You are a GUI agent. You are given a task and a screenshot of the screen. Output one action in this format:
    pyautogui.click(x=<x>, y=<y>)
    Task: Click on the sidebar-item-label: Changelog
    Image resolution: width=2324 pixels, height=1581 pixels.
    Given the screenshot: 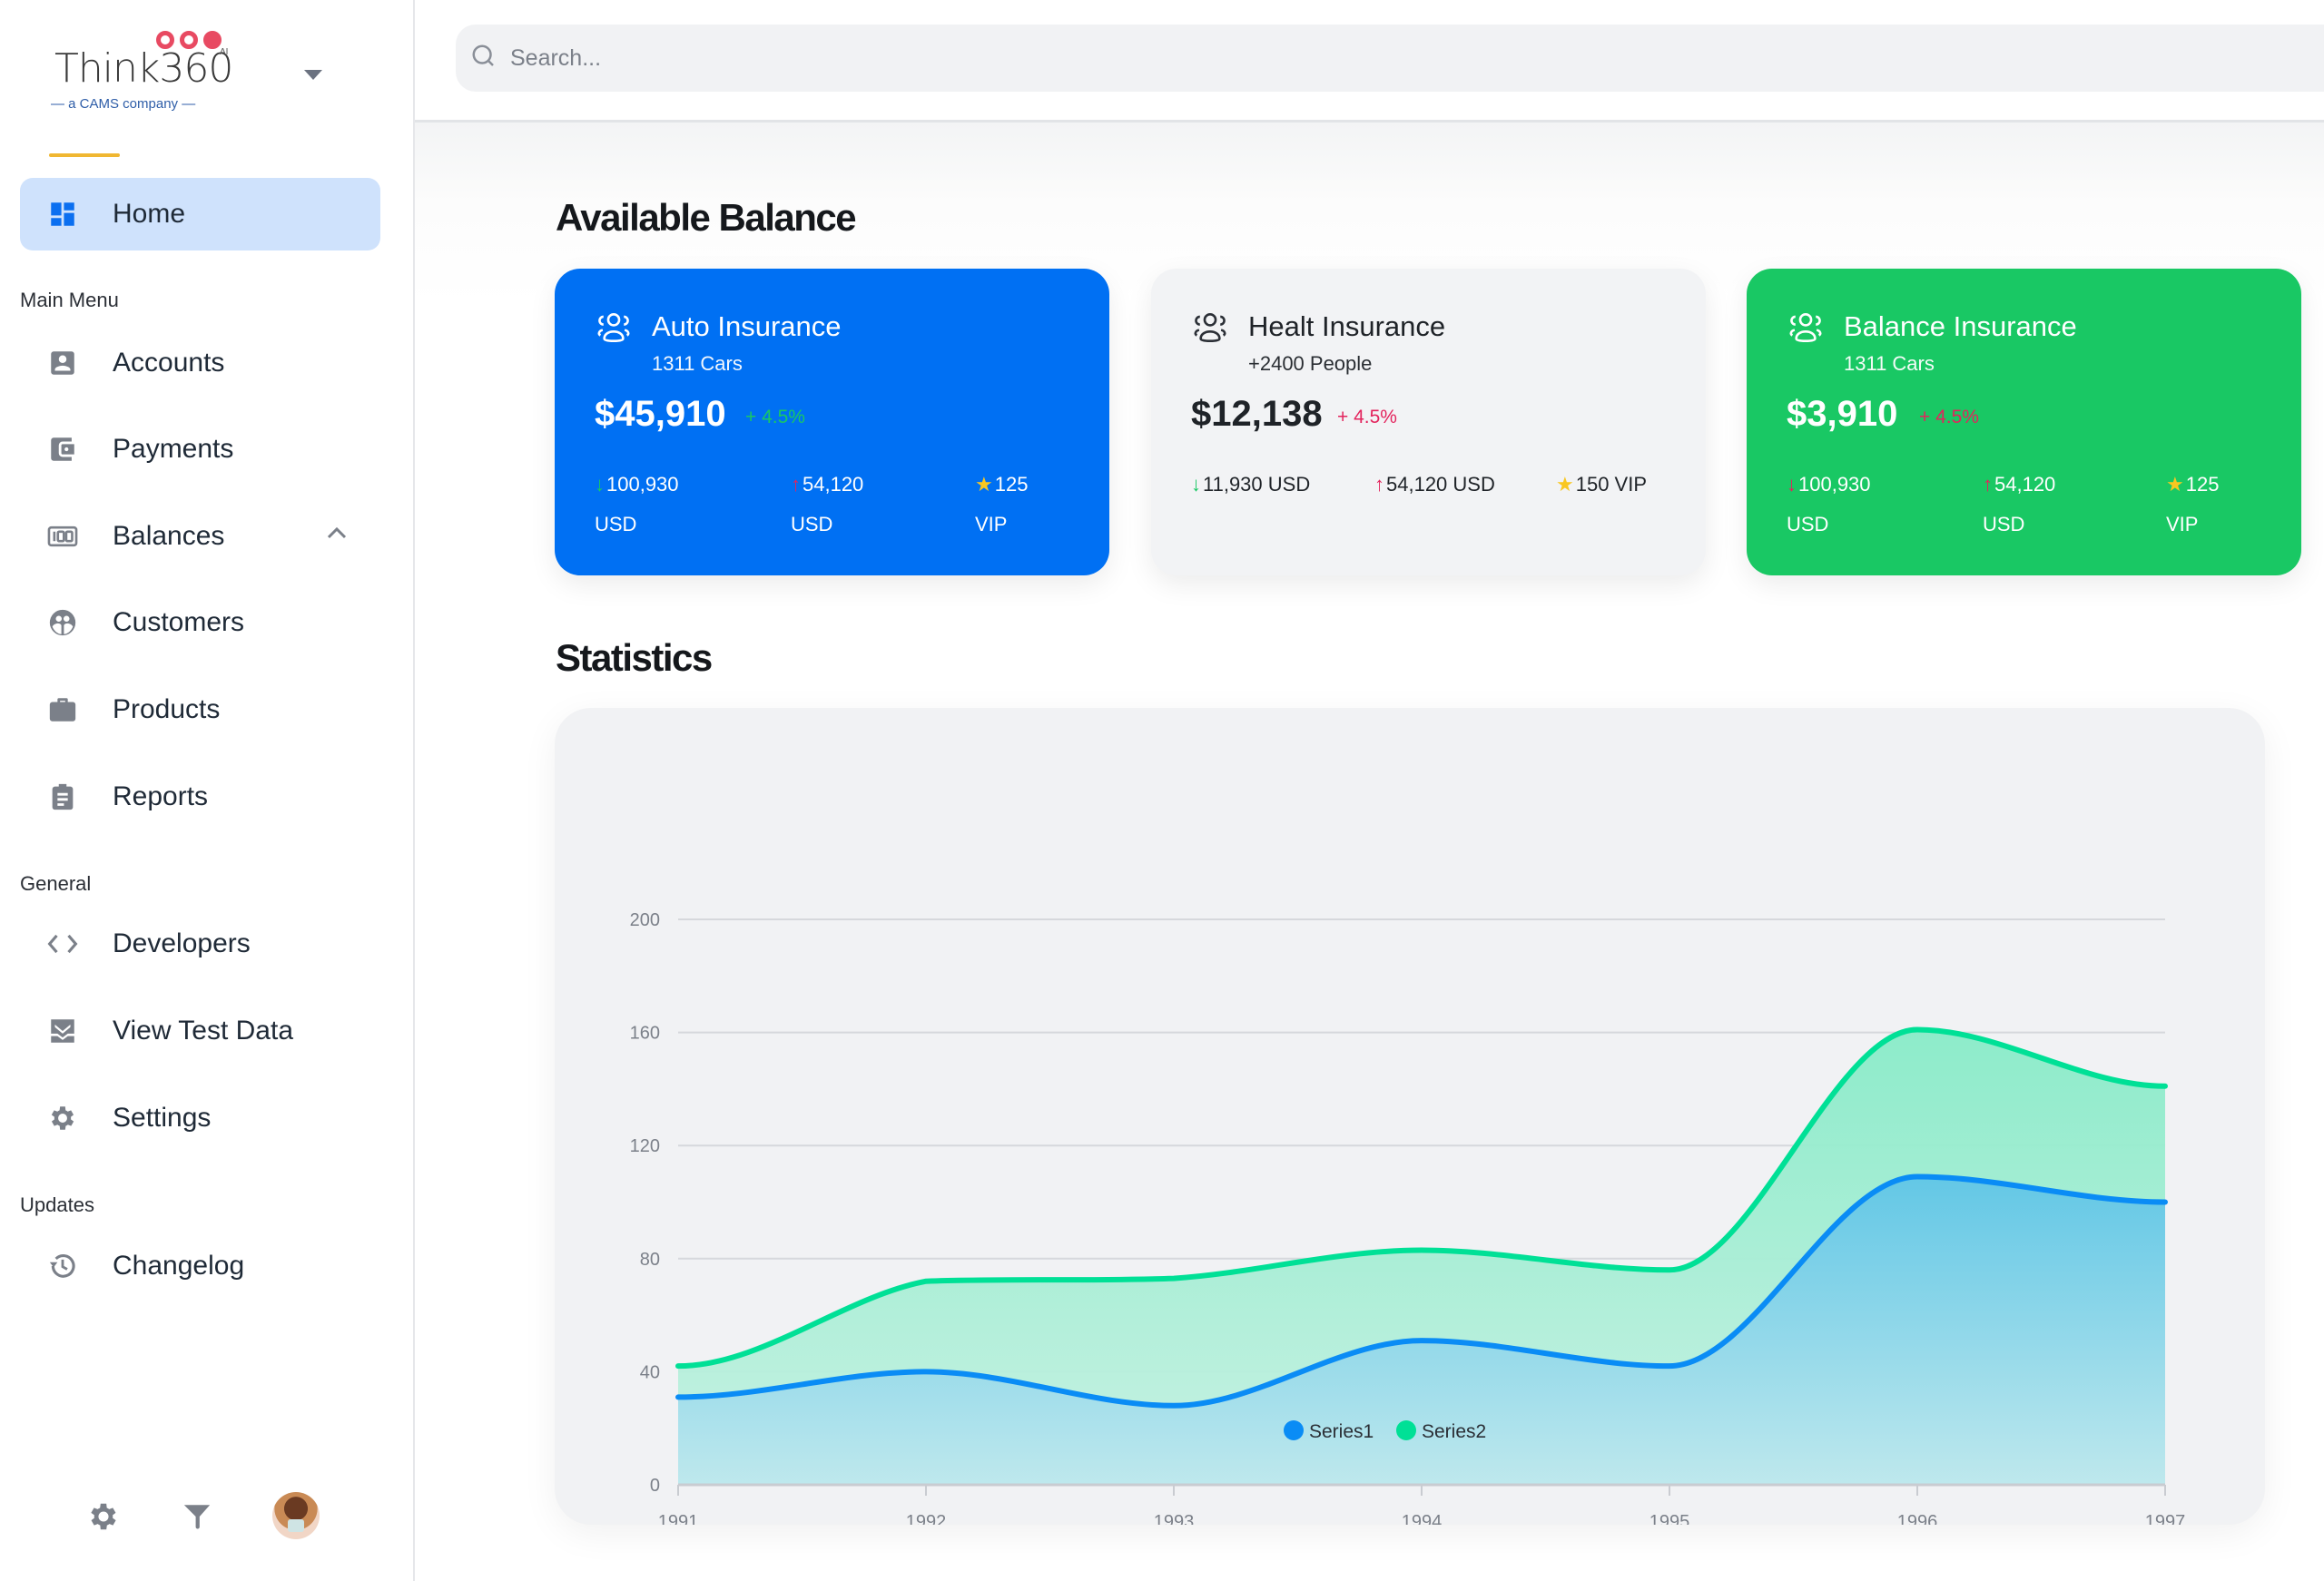 What is the action you would take?
    pyautogui.click(x=179, y=1266)
    